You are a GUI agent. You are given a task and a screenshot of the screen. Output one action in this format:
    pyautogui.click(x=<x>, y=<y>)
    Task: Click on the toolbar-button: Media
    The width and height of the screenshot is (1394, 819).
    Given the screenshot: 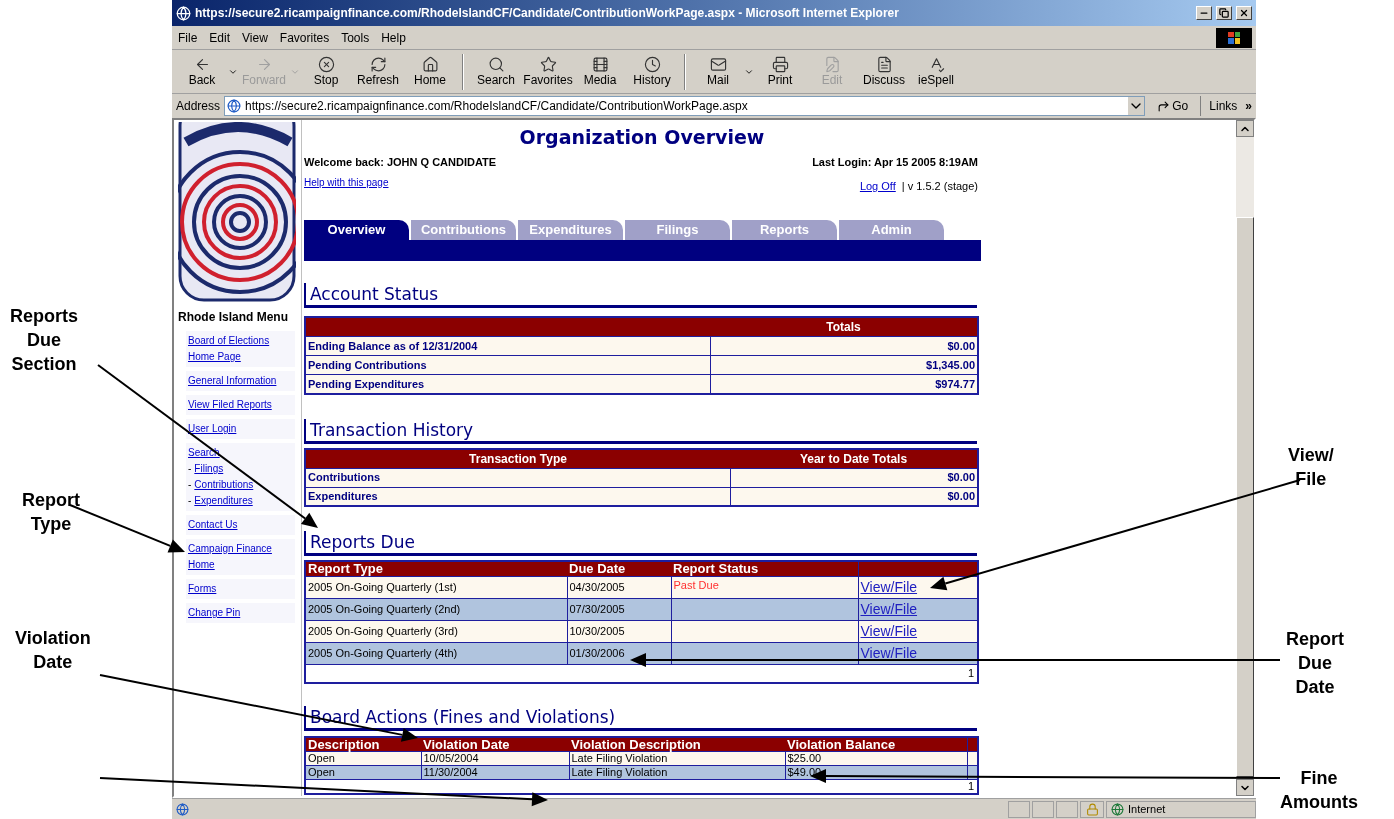 What is the action you would take?
    pyautogui.click(x=600, y=71)
    